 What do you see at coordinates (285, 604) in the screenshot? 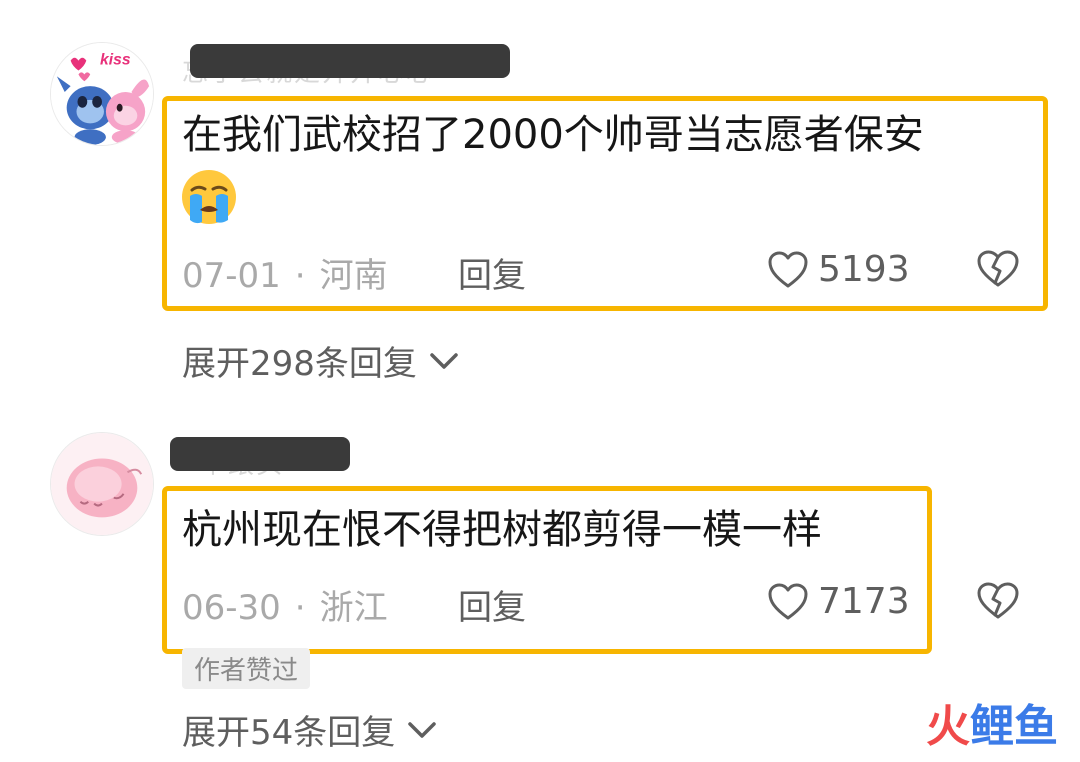
I see `comment-meta: 06-30 · 浙江` at bounding box center [285, 604].